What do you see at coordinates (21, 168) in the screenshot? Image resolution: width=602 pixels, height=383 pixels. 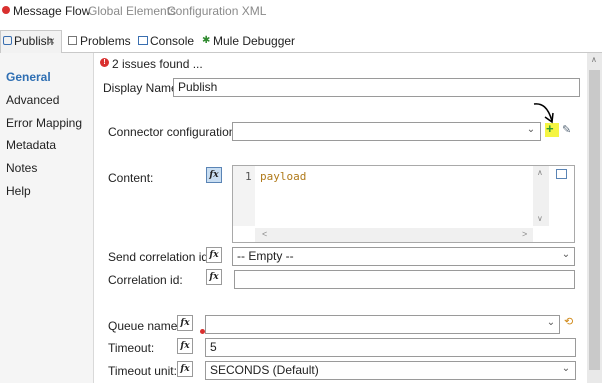 I see `sidebar-item-notes: Notes` at bounding box center [21, 168].